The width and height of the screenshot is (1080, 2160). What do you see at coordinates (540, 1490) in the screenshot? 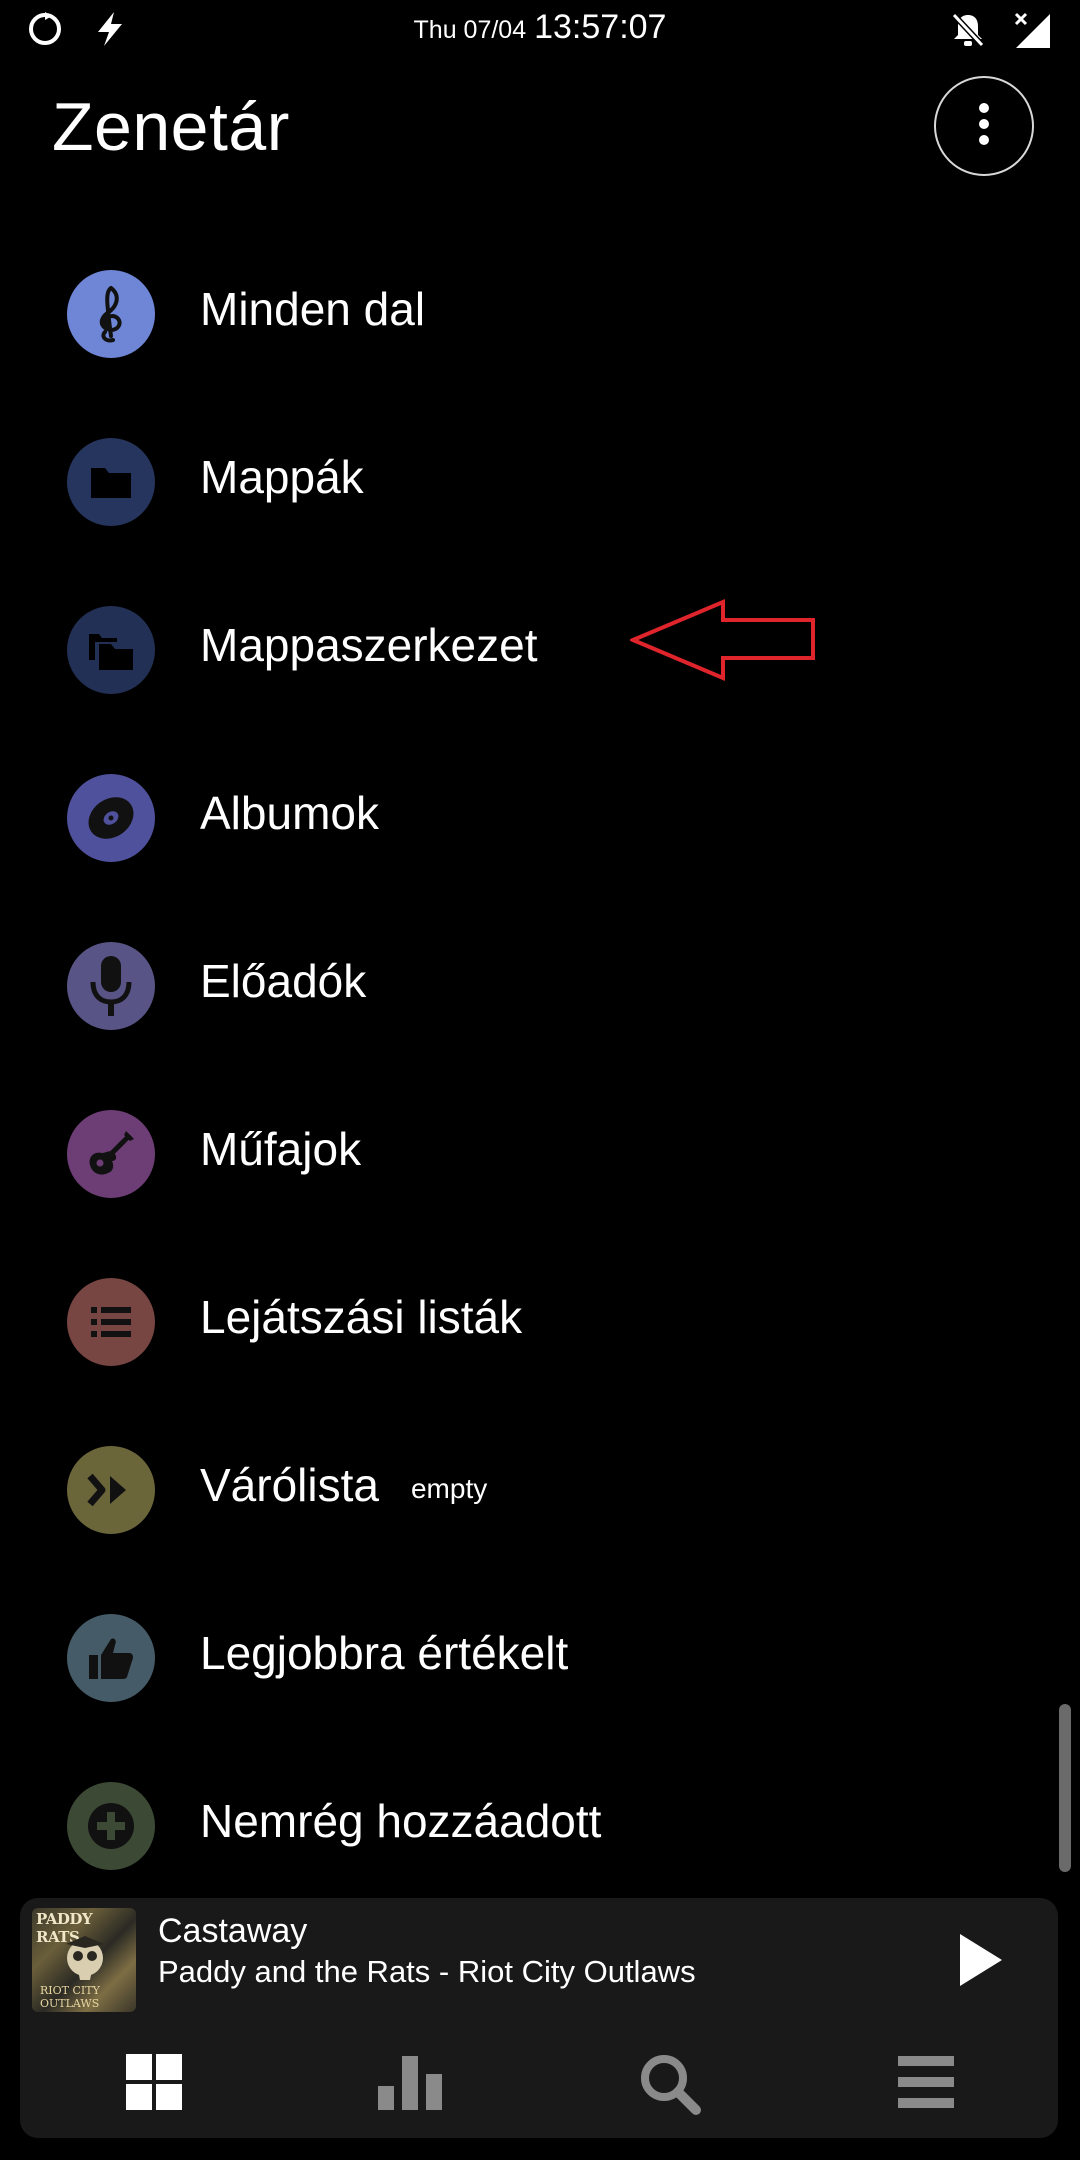
I see `library-item-queue: Várólista empty` at bounding box center [540, 1490].